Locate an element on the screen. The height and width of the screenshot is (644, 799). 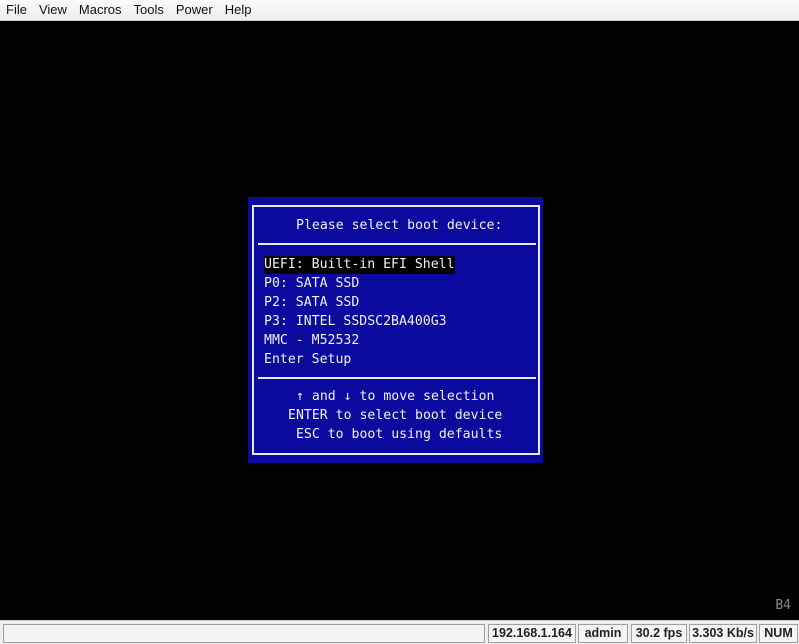
boot-item-p2: P2: SATA SSD is located at coordinates (311, 303).